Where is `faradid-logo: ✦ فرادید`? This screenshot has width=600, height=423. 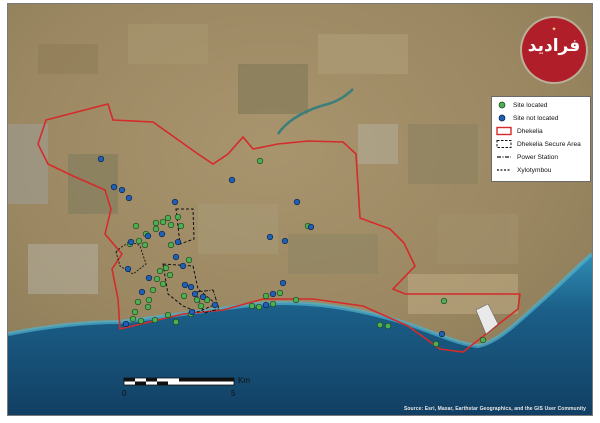
faradid-logo: ✦ فرادید is located at coordinates (554, 50).